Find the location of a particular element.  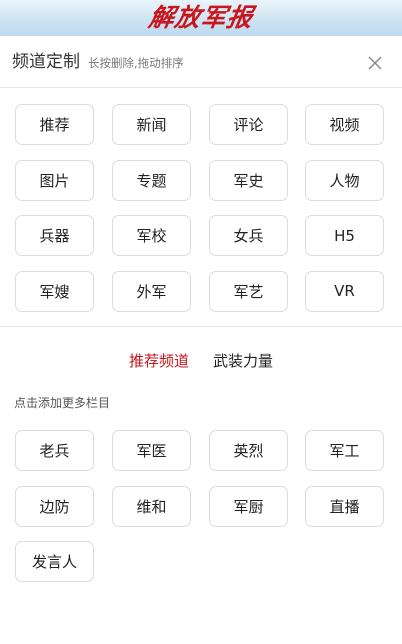

app-header: 解放军报 is located at coordinates (201, 18).